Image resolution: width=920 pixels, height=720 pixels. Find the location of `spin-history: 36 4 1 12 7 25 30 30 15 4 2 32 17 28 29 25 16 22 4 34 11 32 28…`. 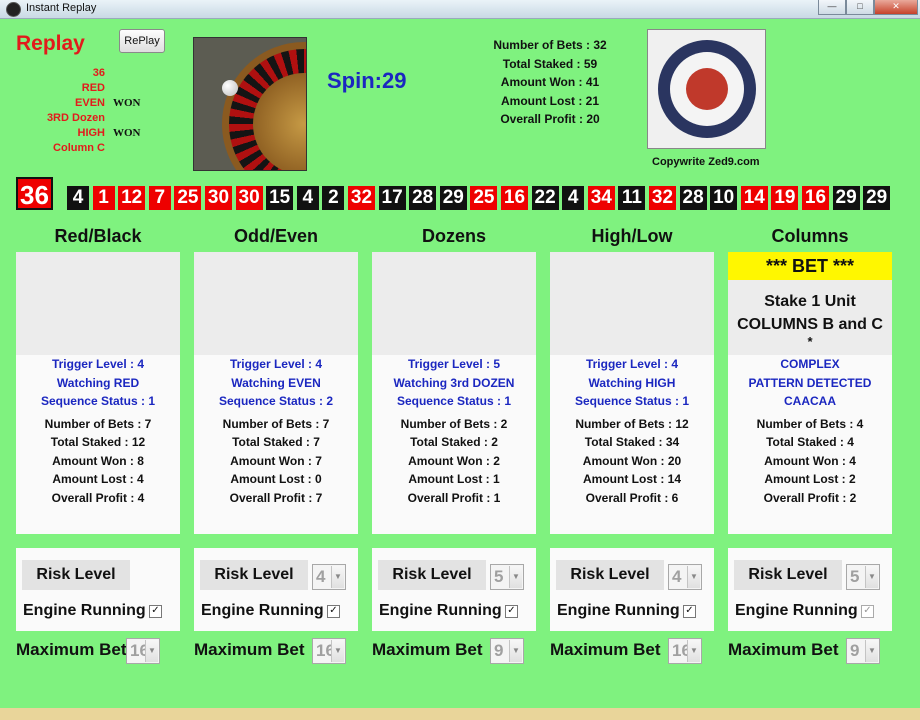

spin-history: 36 4 1 12 7 25 30 30 15 4 2 32 17 28 29 25 16 22 4 34 11 32 28… is located at coordinates (456, 195).